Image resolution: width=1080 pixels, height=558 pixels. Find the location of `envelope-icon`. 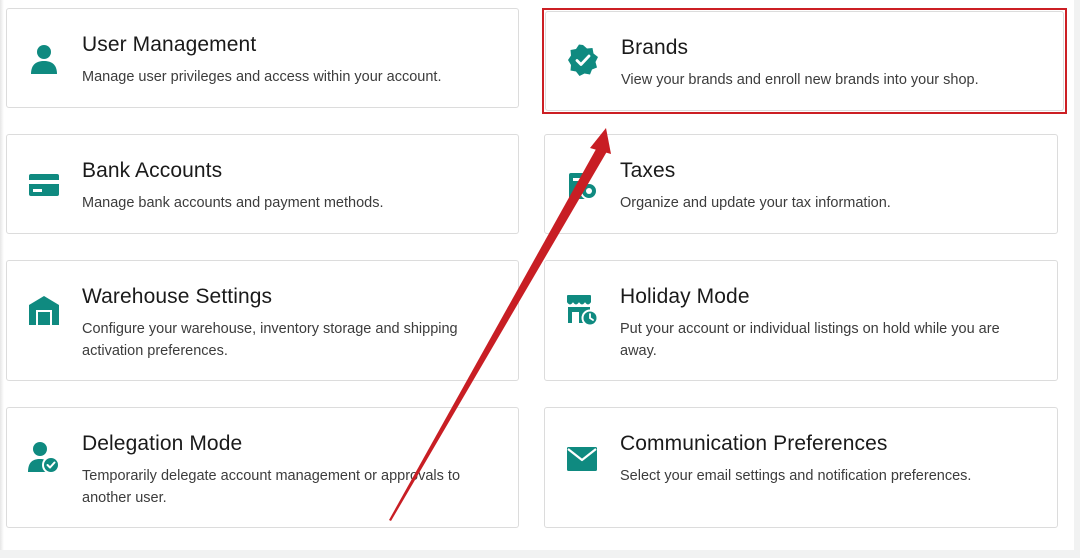

envelope-icon is located at coordinates (582, 459).